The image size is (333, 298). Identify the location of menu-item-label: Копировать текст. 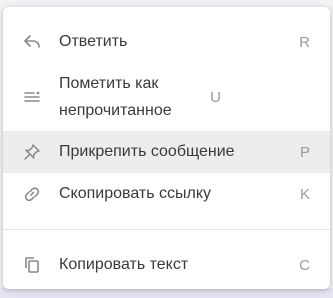
(124, 264).